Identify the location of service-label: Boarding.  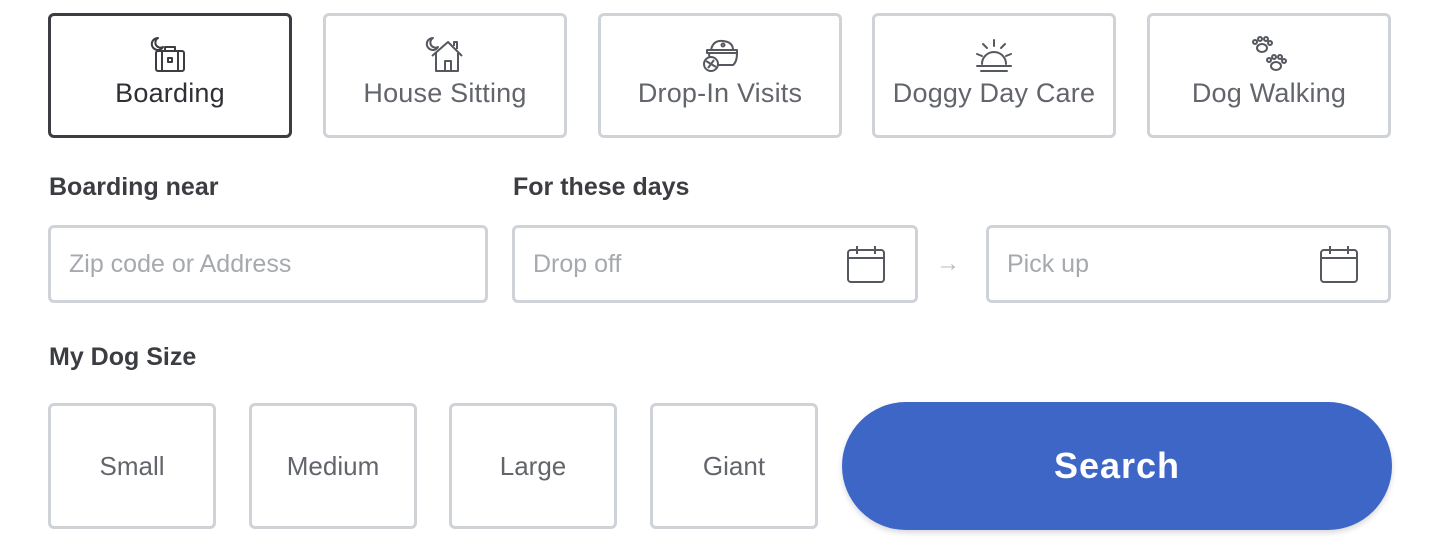
(170, 93).